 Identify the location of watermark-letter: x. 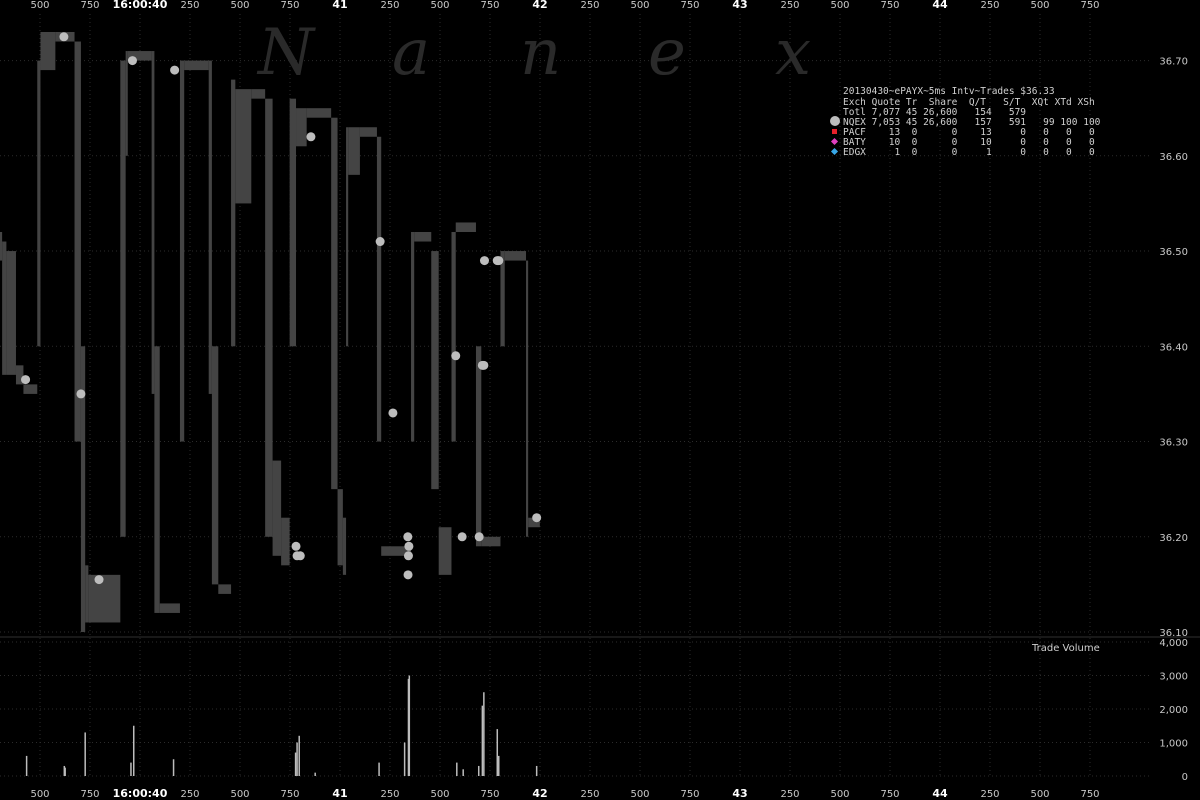
(793, 53).